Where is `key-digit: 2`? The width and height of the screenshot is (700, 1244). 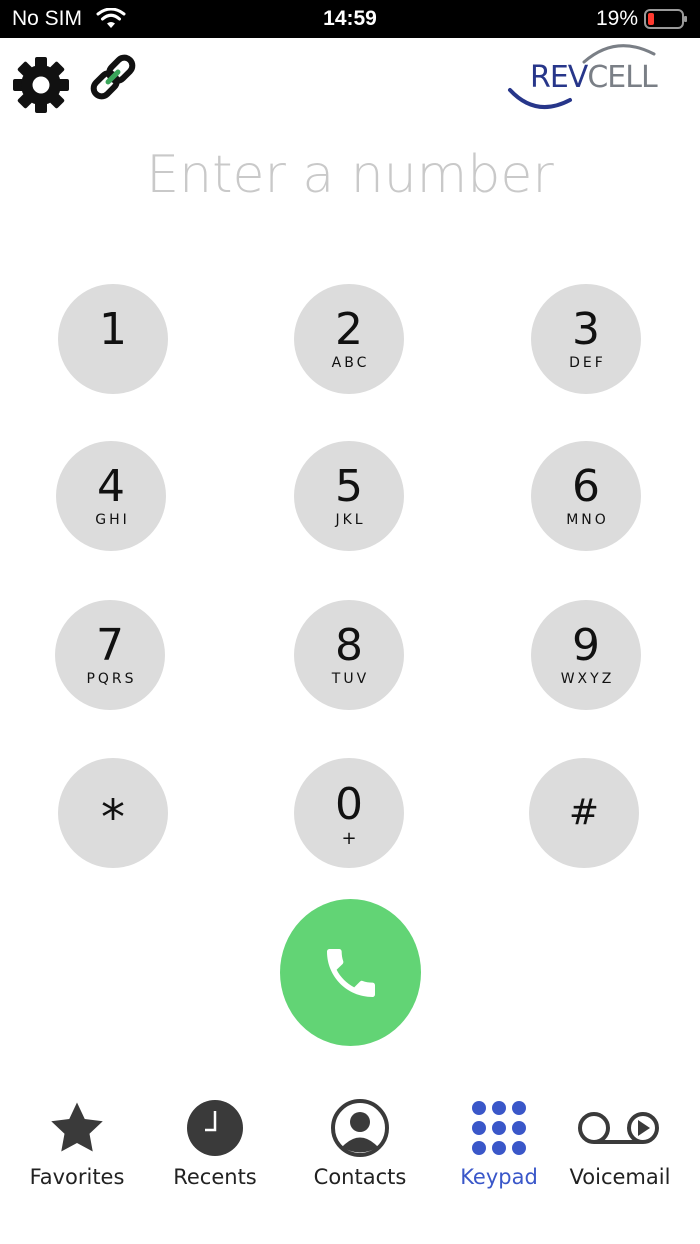
key-digit: 2 is located at coordinates (349, 329).